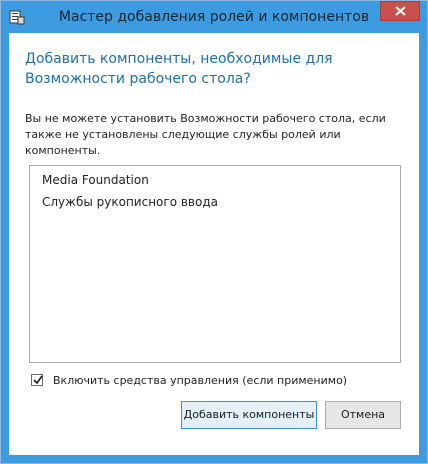 This screenshot has width=428, height=464. I want to click on list-item: Media Foundation, so click(95, 180).